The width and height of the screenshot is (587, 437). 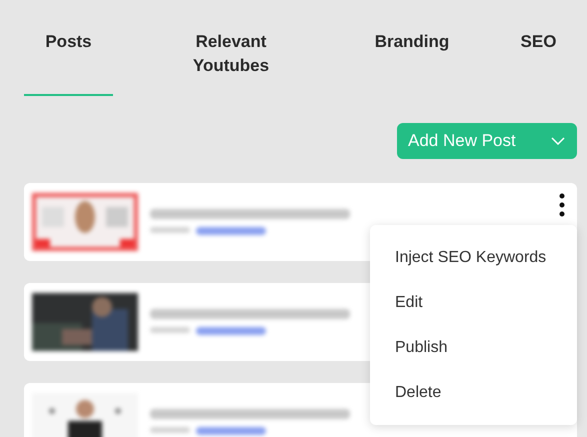 I want to click on more-options-icon, so click(x=562, y=205).